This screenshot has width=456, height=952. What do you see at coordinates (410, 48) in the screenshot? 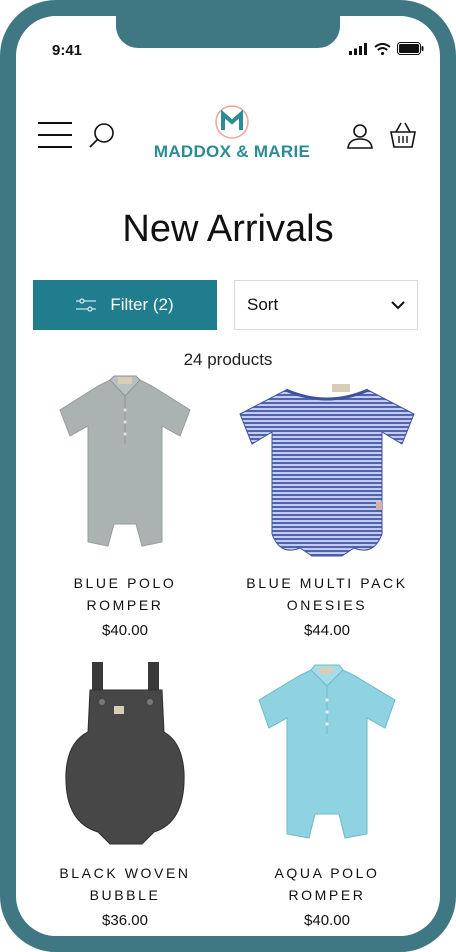
I see `battery-icon` at bounding box center [410, 48].